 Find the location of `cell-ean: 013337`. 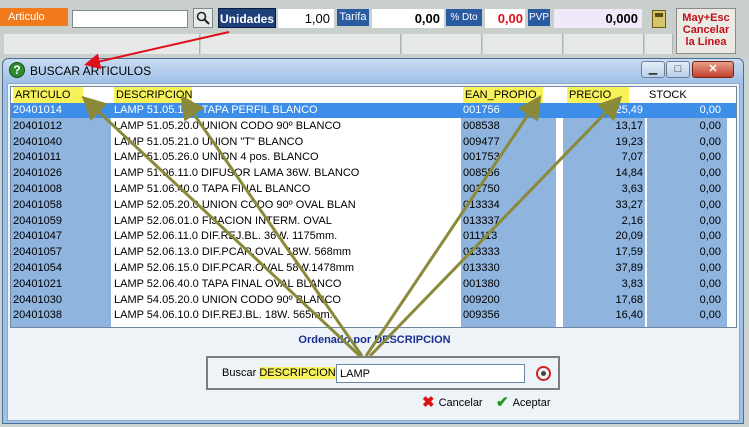

cell-ean: 013337 is located at coordinates (481, 220).